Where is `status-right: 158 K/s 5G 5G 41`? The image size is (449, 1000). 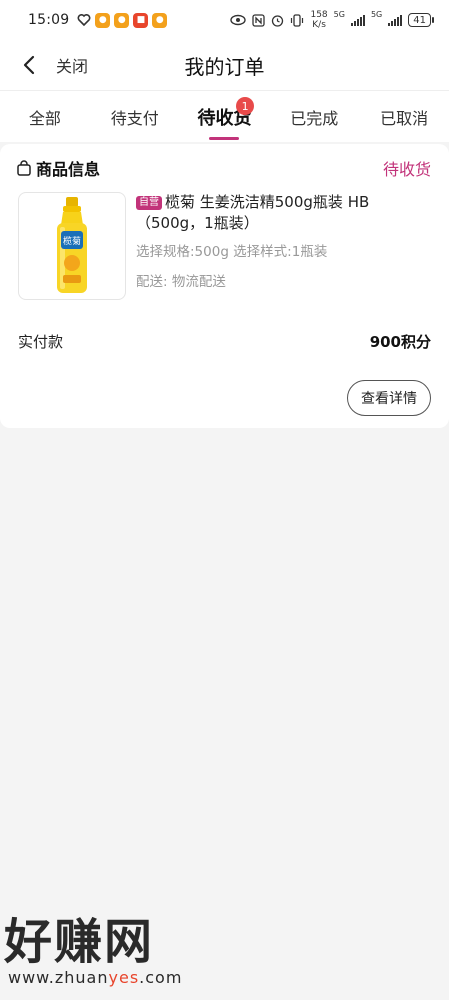 status-right: 158 K/s 5G 5G 41 is located at coordinates (332, 20).